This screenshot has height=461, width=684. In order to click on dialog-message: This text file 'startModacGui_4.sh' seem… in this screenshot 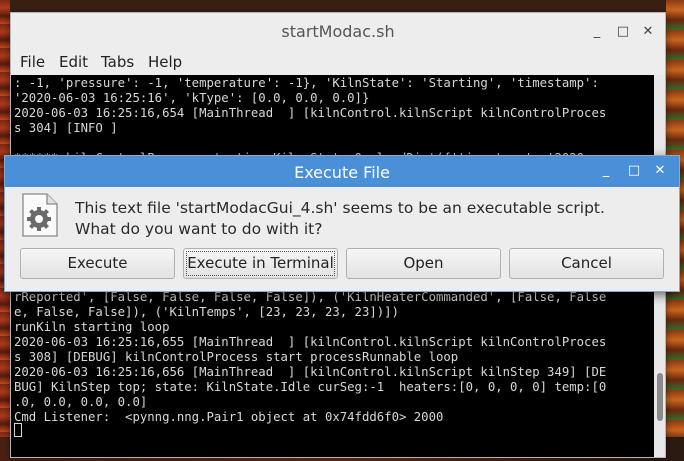, I will do `click(340, 208)`.